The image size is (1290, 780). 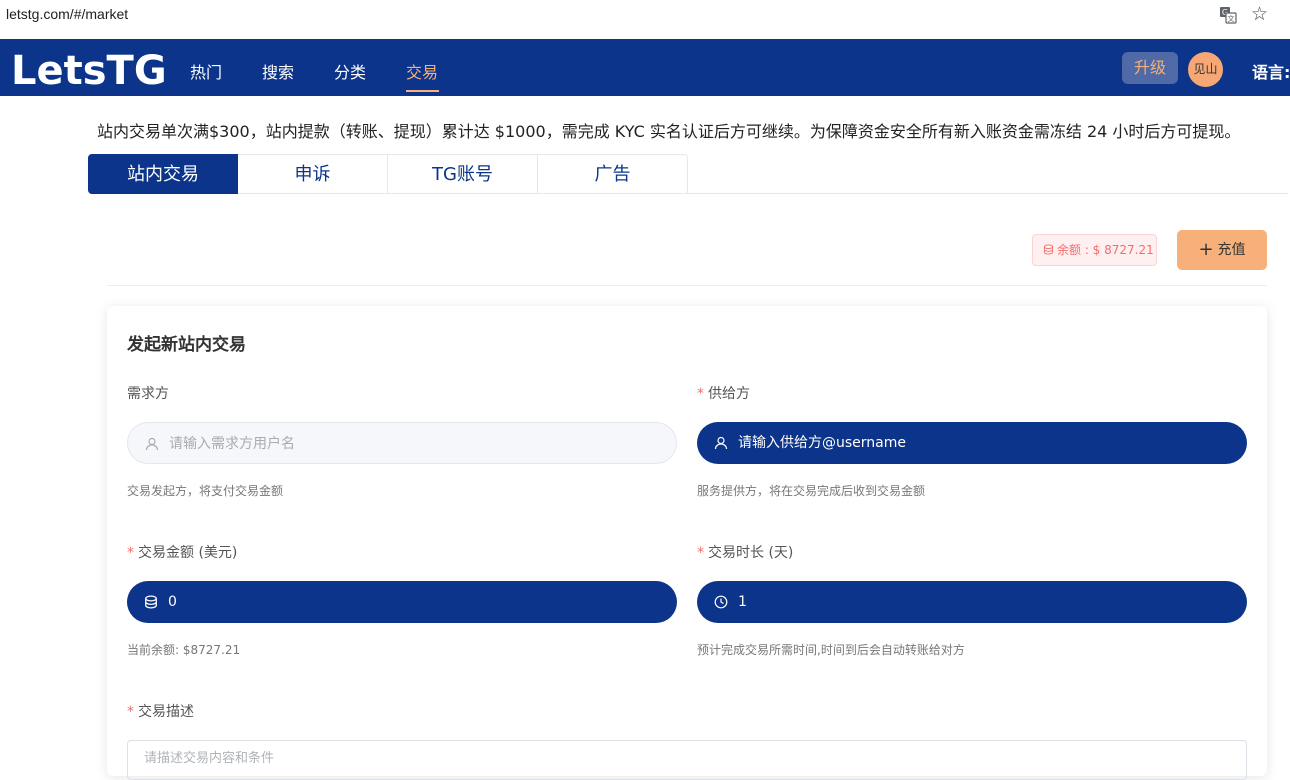 What do you see at coordinates (67, 14) in the screenshot?
I see `url-text: letstg.com/#/market` at bounding box center [67, 14].